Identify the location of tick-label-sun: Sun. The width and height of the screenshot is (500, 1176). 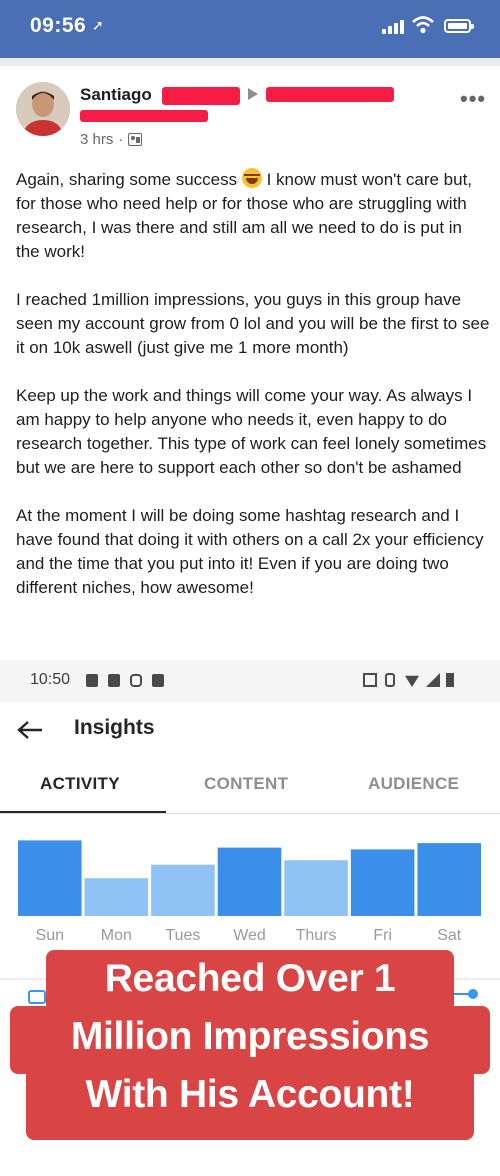
(50, 935).